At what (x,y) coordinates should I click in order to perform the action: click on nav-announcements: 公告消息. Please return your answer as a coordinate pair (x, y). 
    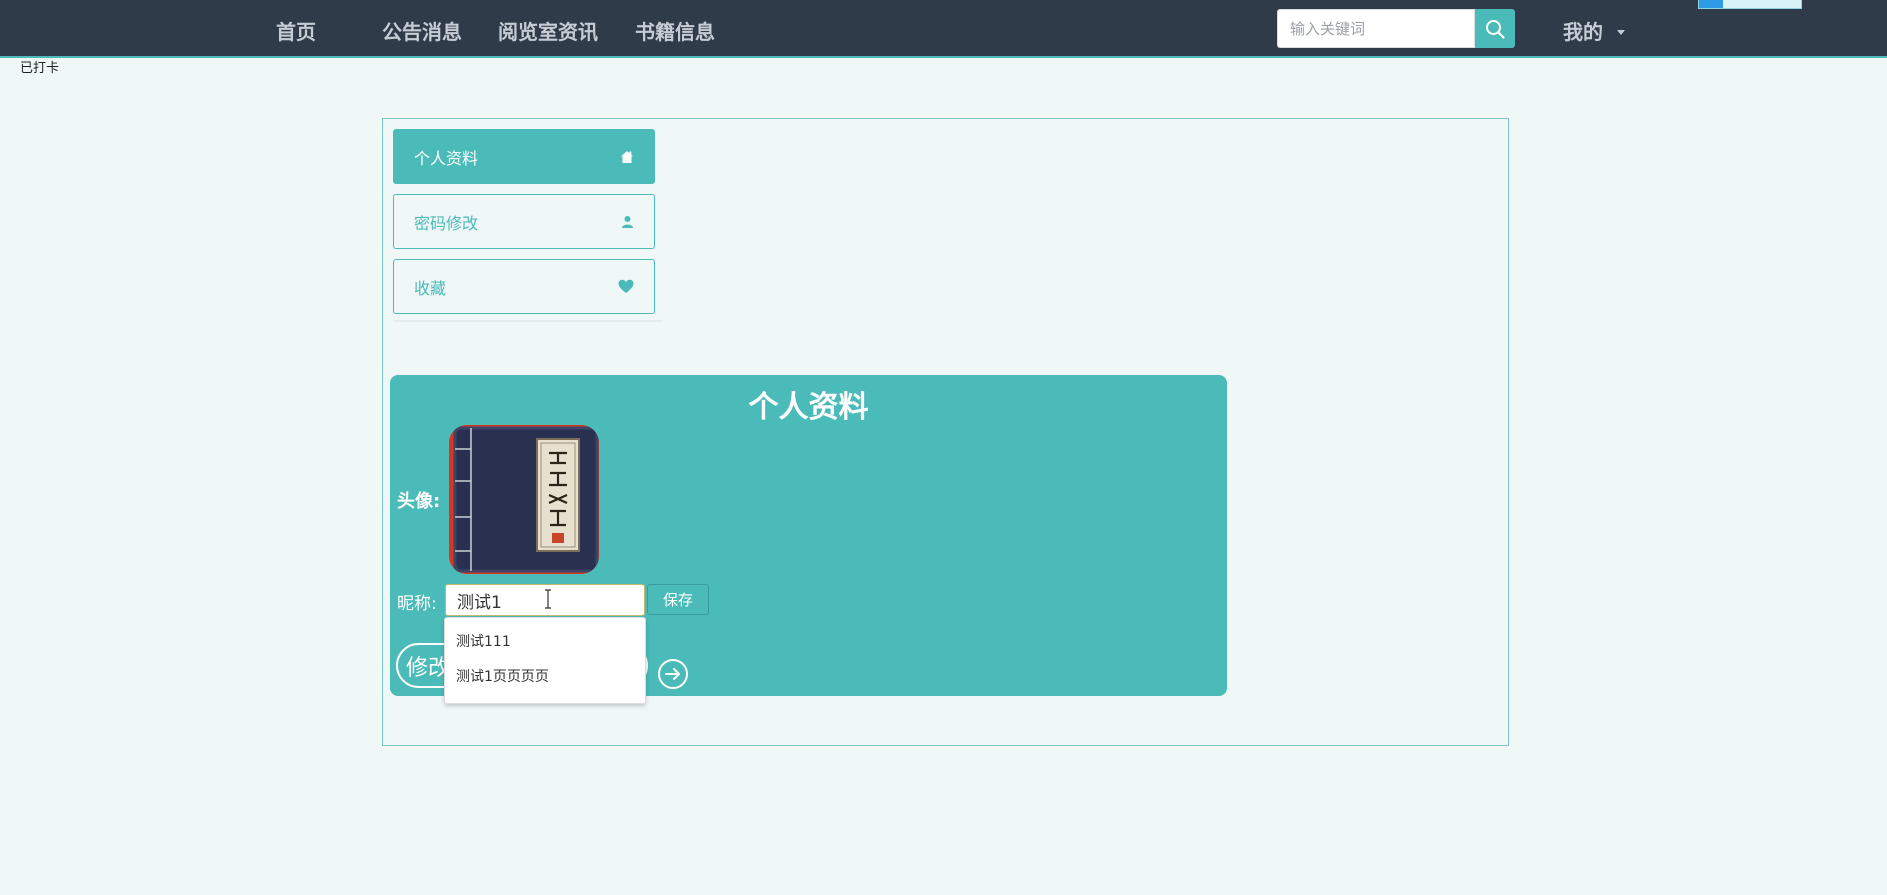
    Looking at the image, I should click on (422, 30).